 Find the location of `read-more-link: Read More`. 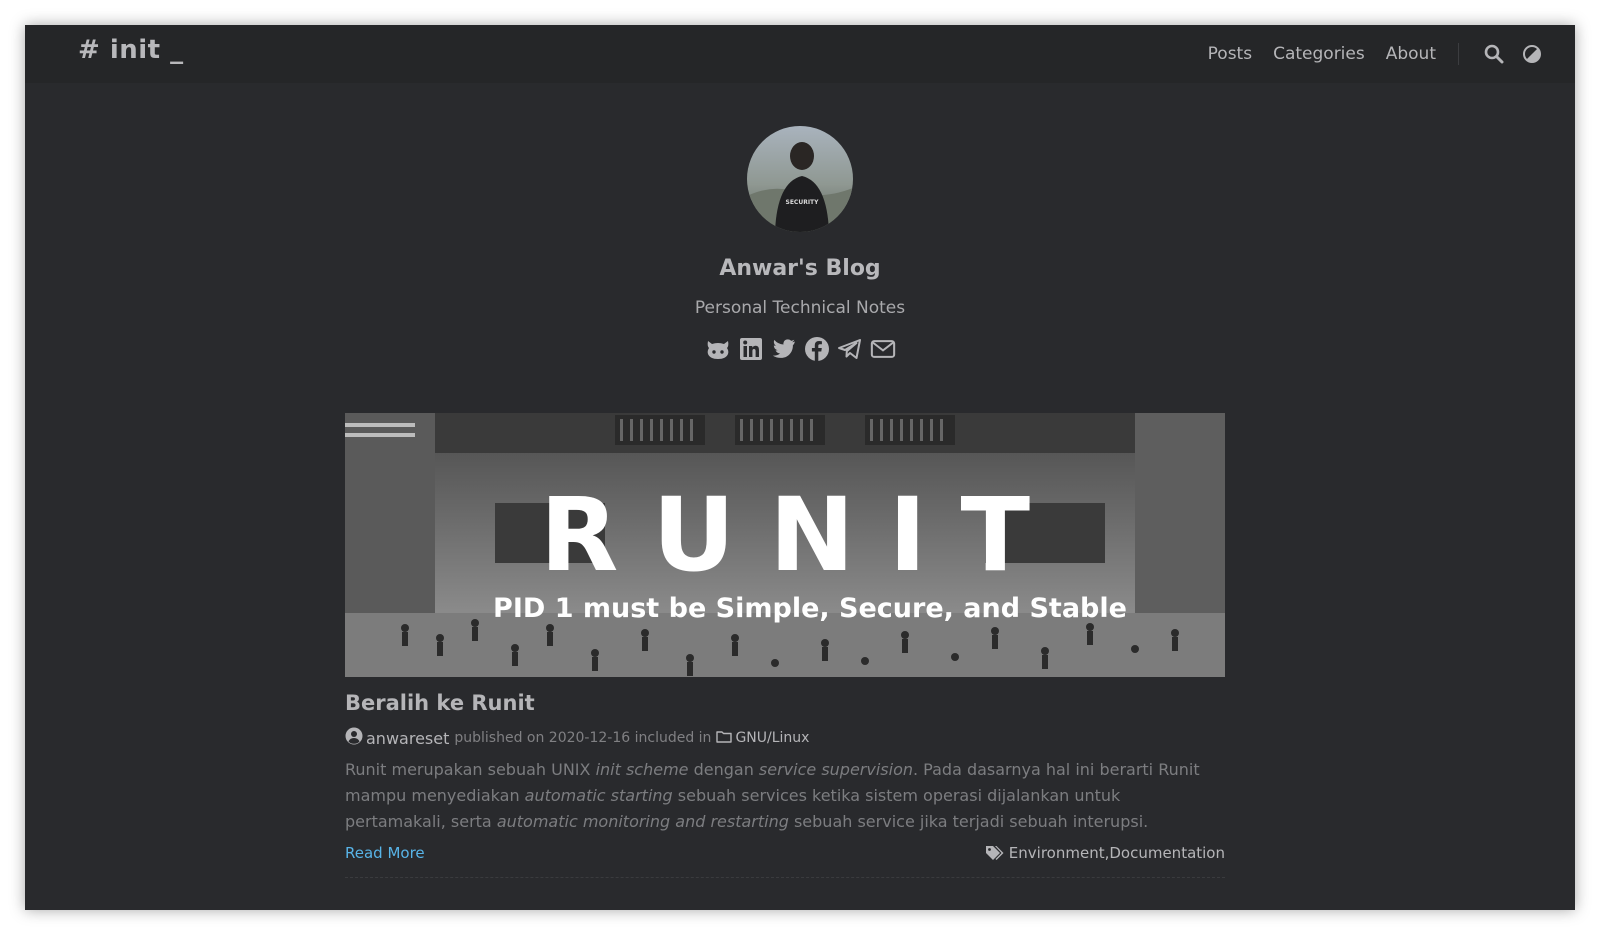

read-more-link: Read More is located at coordinates (385, 853).